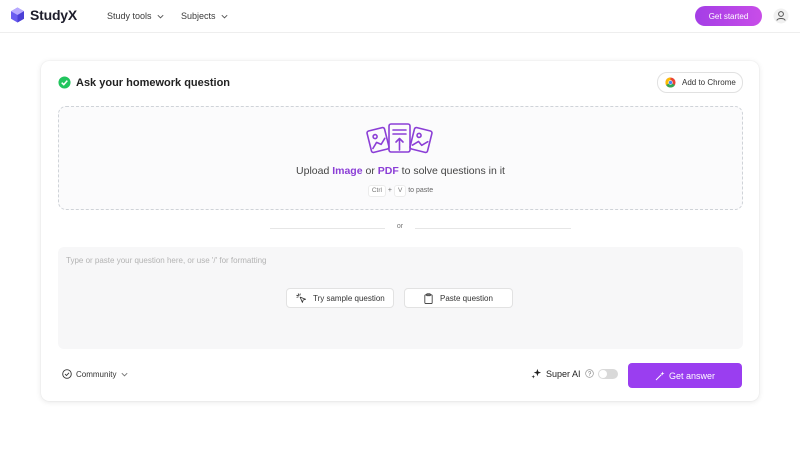 Image resolution: width=800 pixels, height=458 pixels. Describe the element at coordinates (536, 373) in the screenshot. I see `sparkle-icon` at that location.